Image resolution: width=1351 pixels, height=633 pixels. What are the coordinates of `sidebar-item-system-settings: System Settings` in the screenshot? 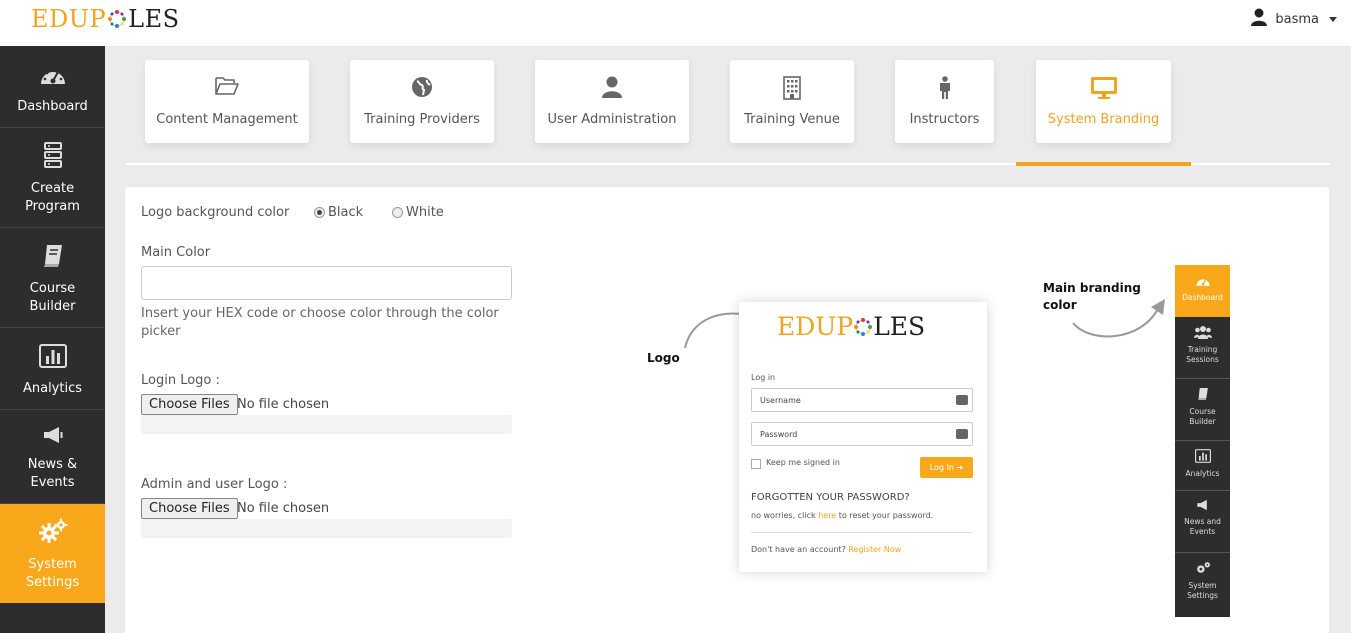 It's located at (52, 553).